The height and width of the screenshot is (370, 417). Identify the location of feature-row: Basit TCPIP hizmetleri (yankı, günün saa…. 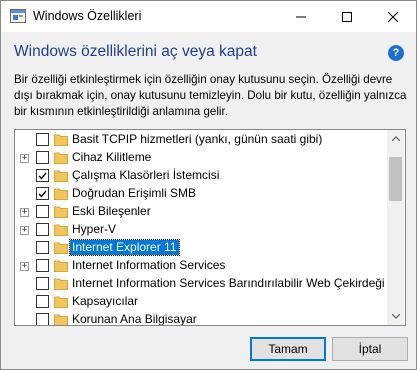
(201, 140).